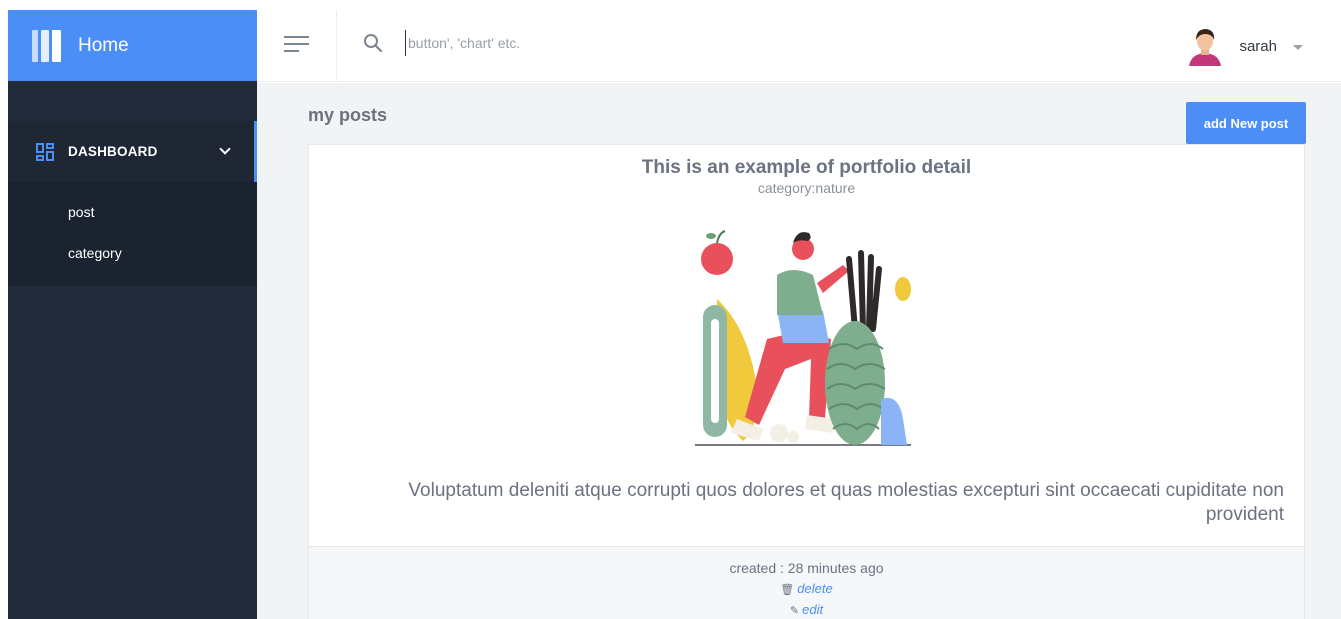  Describe the element at coordinates (1205, 46) in the screenshot. I see `user-avatar` at that location.